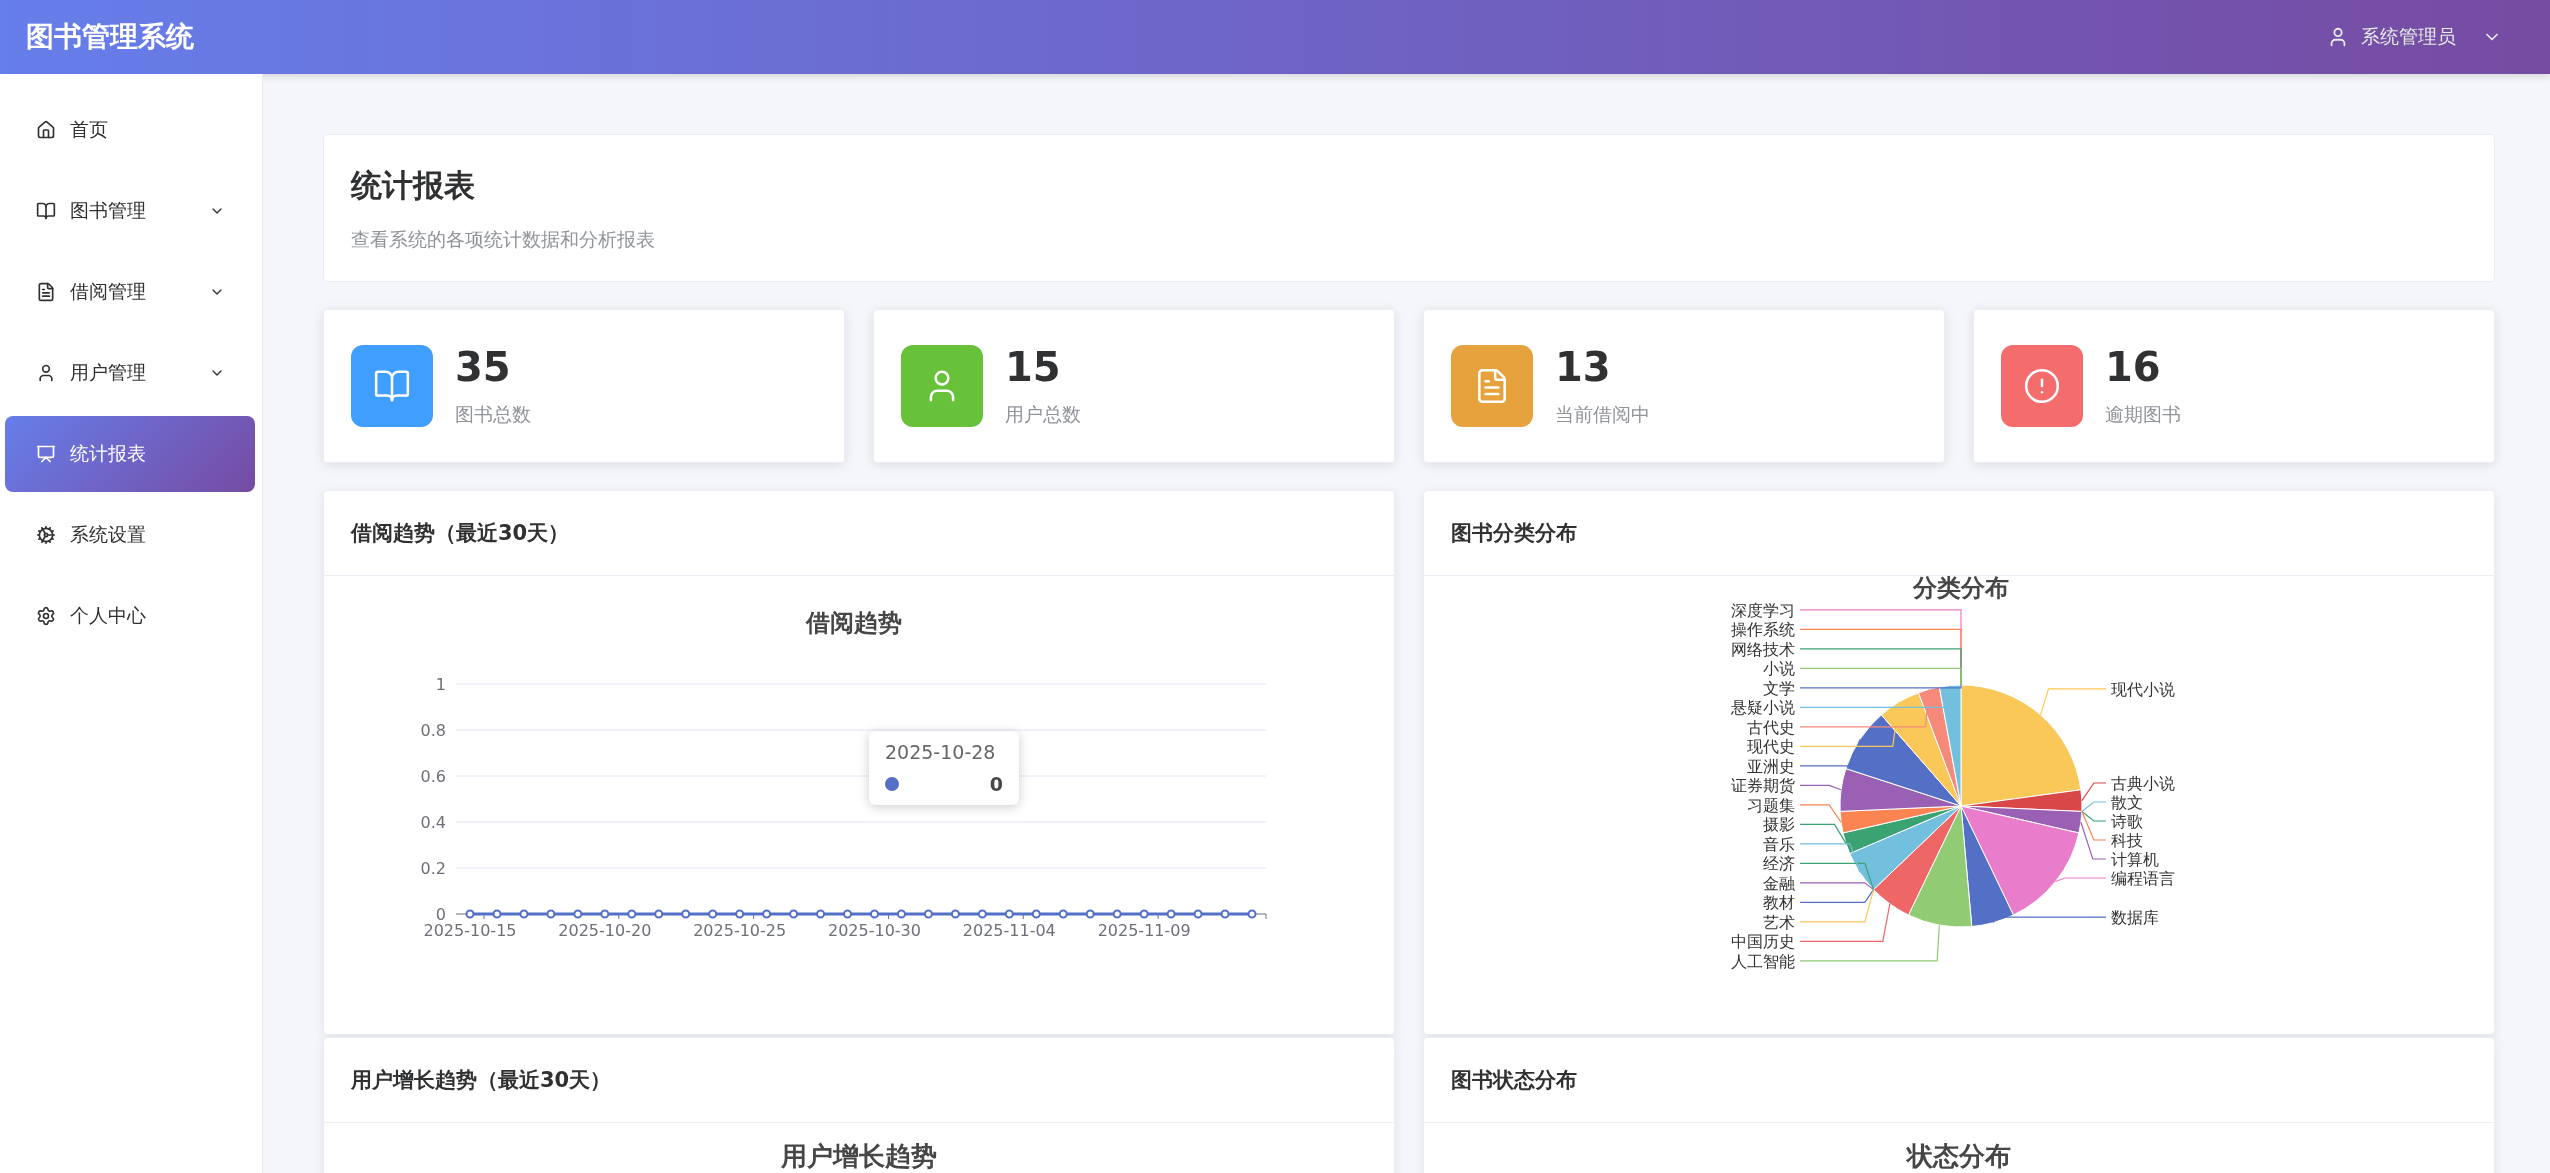 The image size is (2550, 1173). I want to click on slice-label: 计算机, so click(2135, 859).